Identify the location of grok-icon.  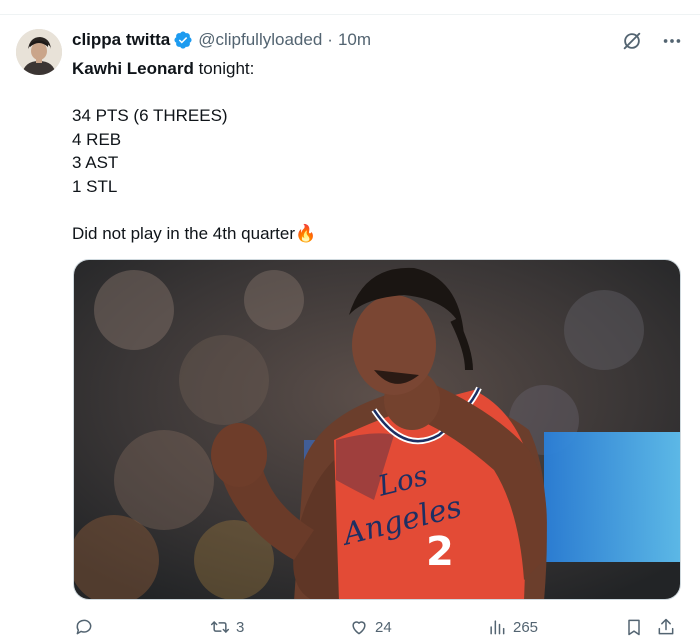
(632, 41).